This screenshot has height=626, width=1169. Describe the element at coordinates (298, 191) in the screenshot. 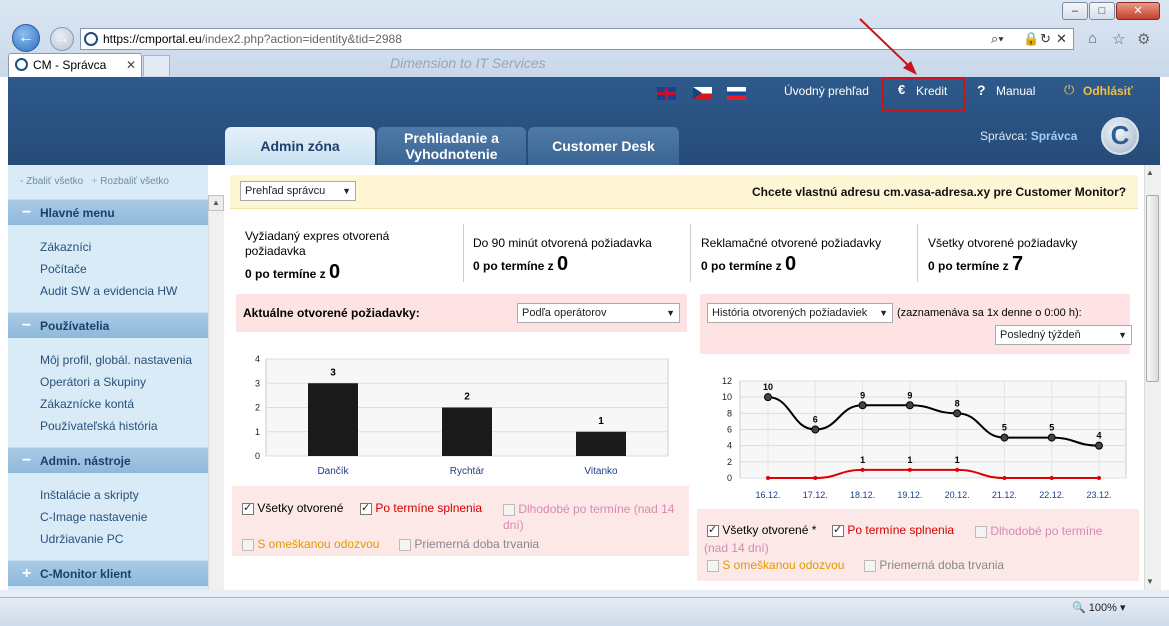

I see `view-select: Prehľad správcu ▼` at that location.